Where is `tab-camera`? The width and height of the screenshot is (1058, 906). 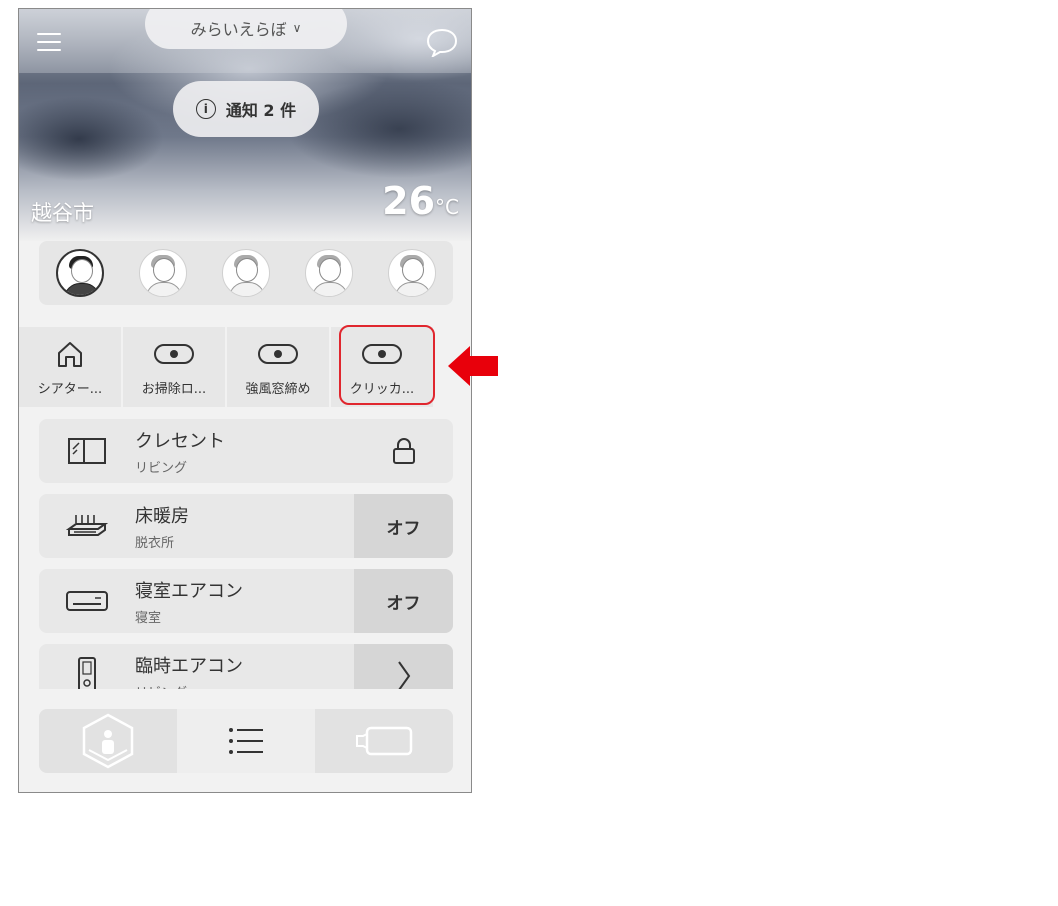 tab-camera is located at coordinates (384, 741).